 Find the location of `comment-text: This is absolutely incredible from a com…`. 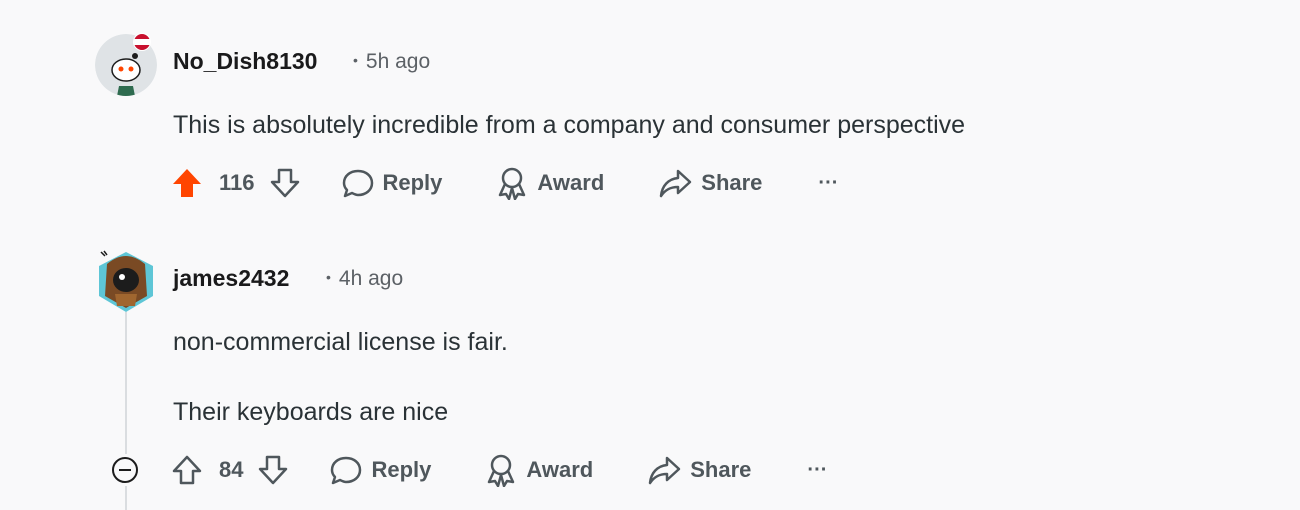

comment-text: This is absolutely incredible from a com… is located at coordinates (569, 125).